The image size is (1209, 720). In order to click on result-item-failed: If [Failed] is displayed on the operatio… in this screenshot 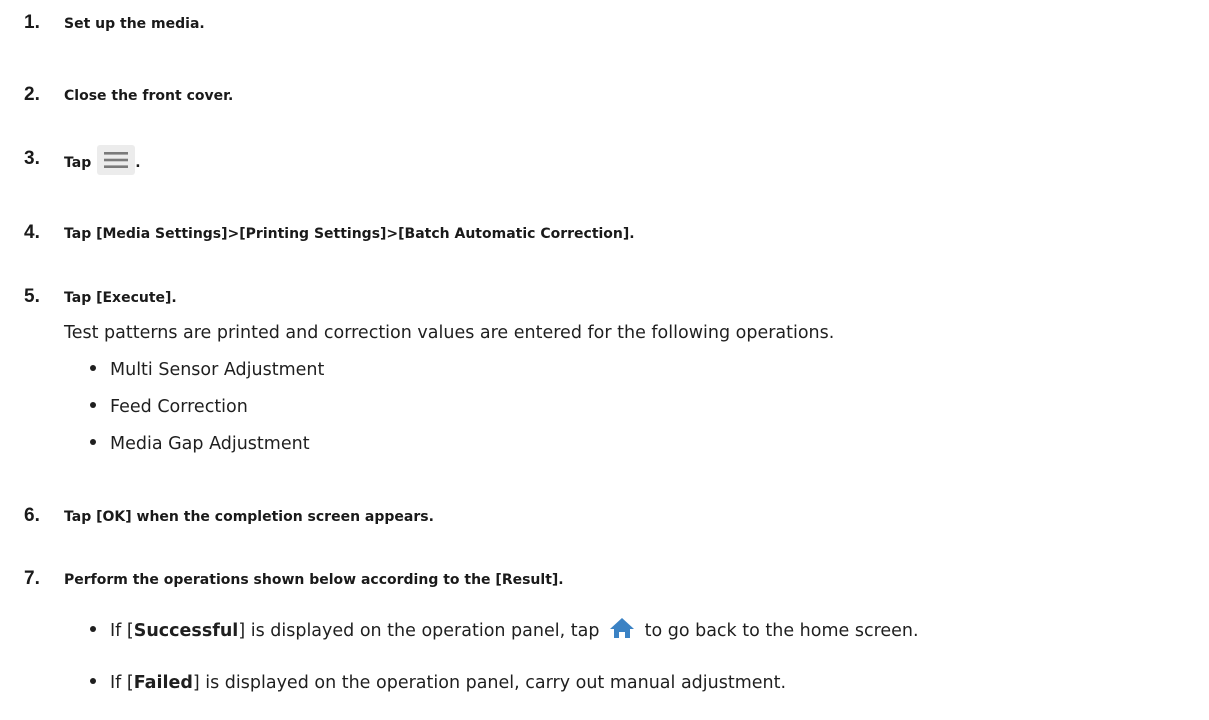, I will do `click(438, 683)`.